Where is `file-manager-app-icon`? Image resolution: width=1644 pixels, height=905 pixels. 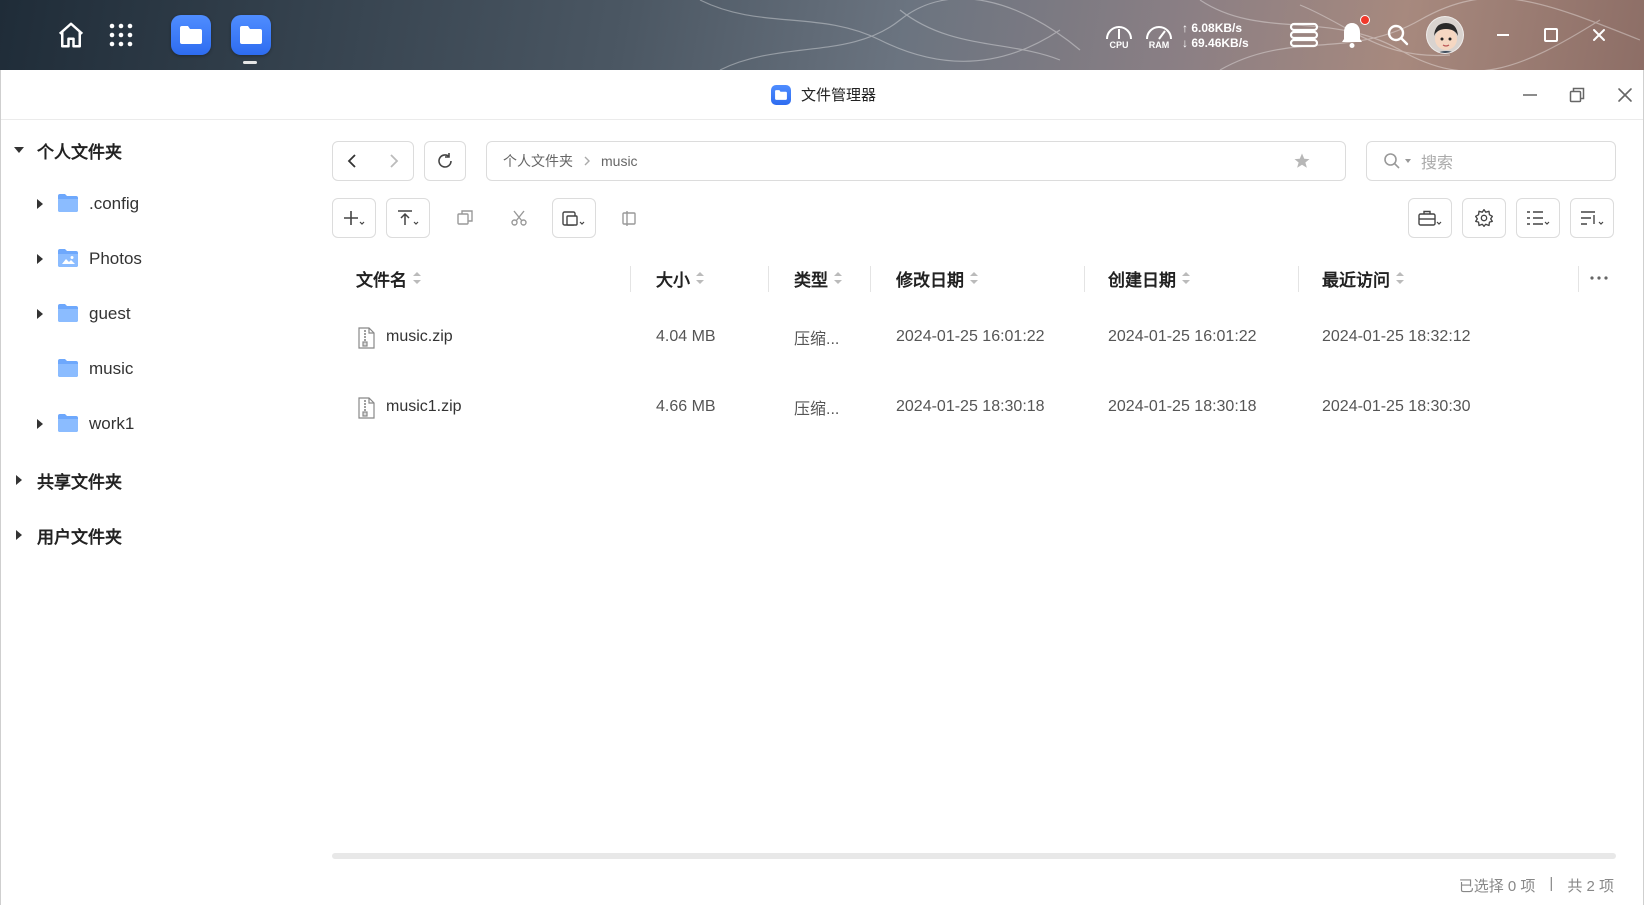
file-manager-app-icon is located at coordinates (781, 94).